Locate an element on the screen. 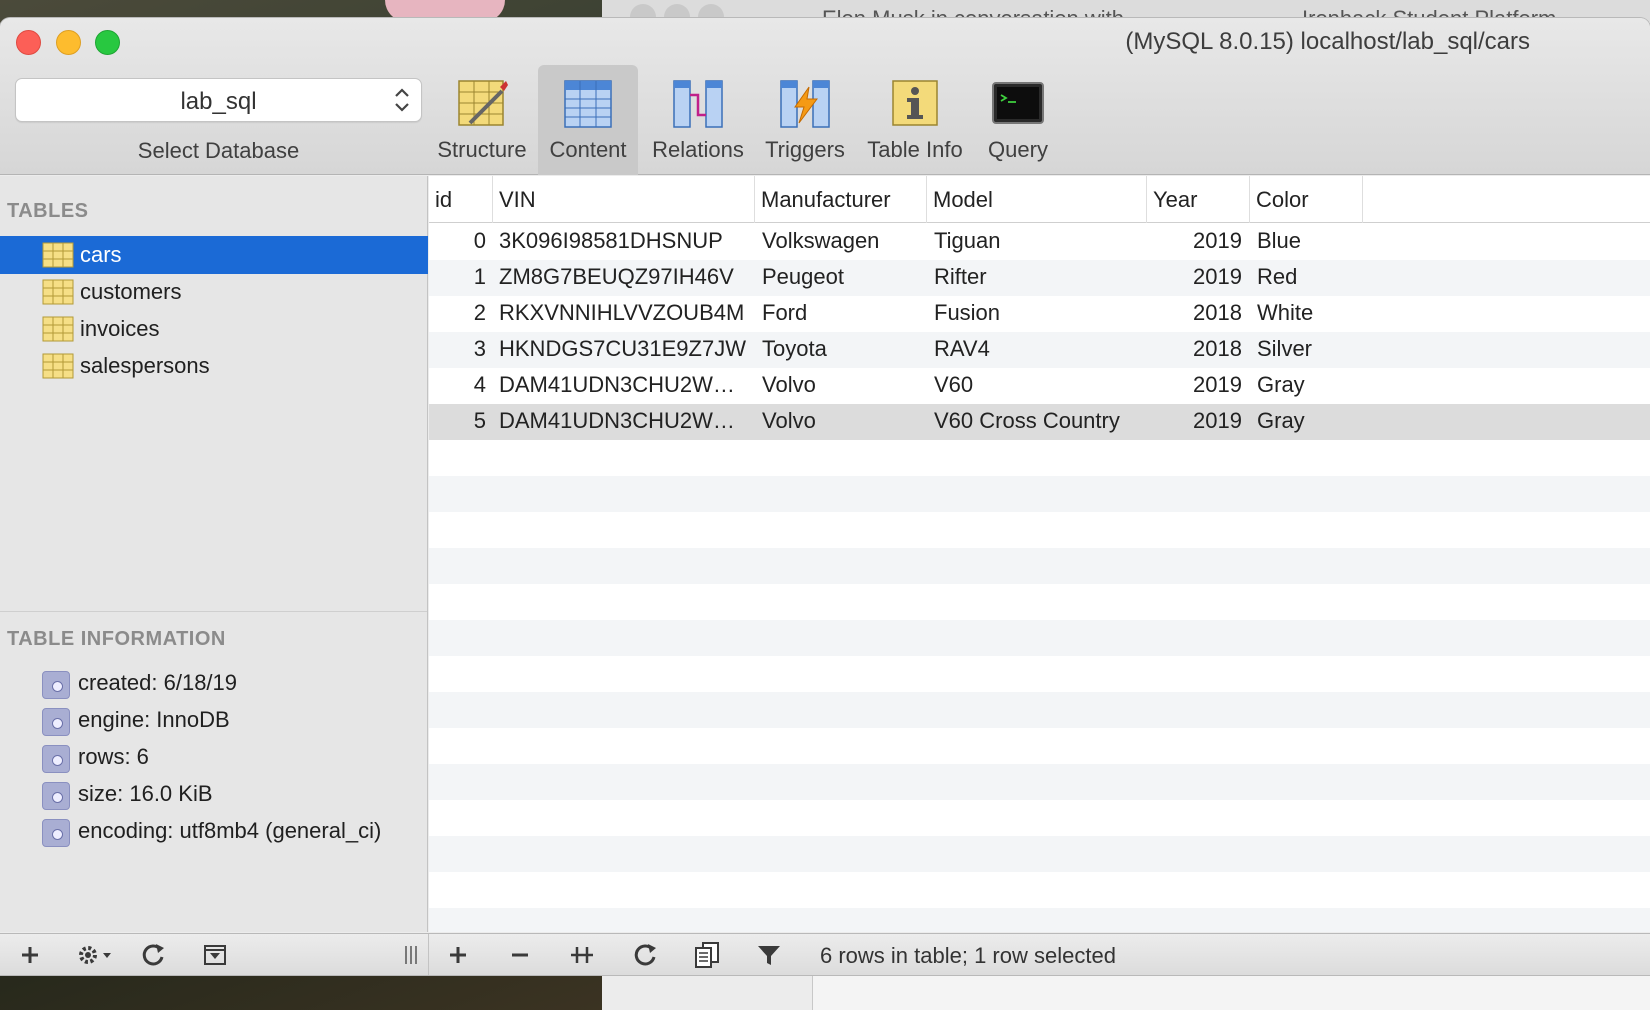  table-row: 4 DAM41UDN3CHU2W… Volvo V60 2019 Gray is located at coordinates (1039, 386).